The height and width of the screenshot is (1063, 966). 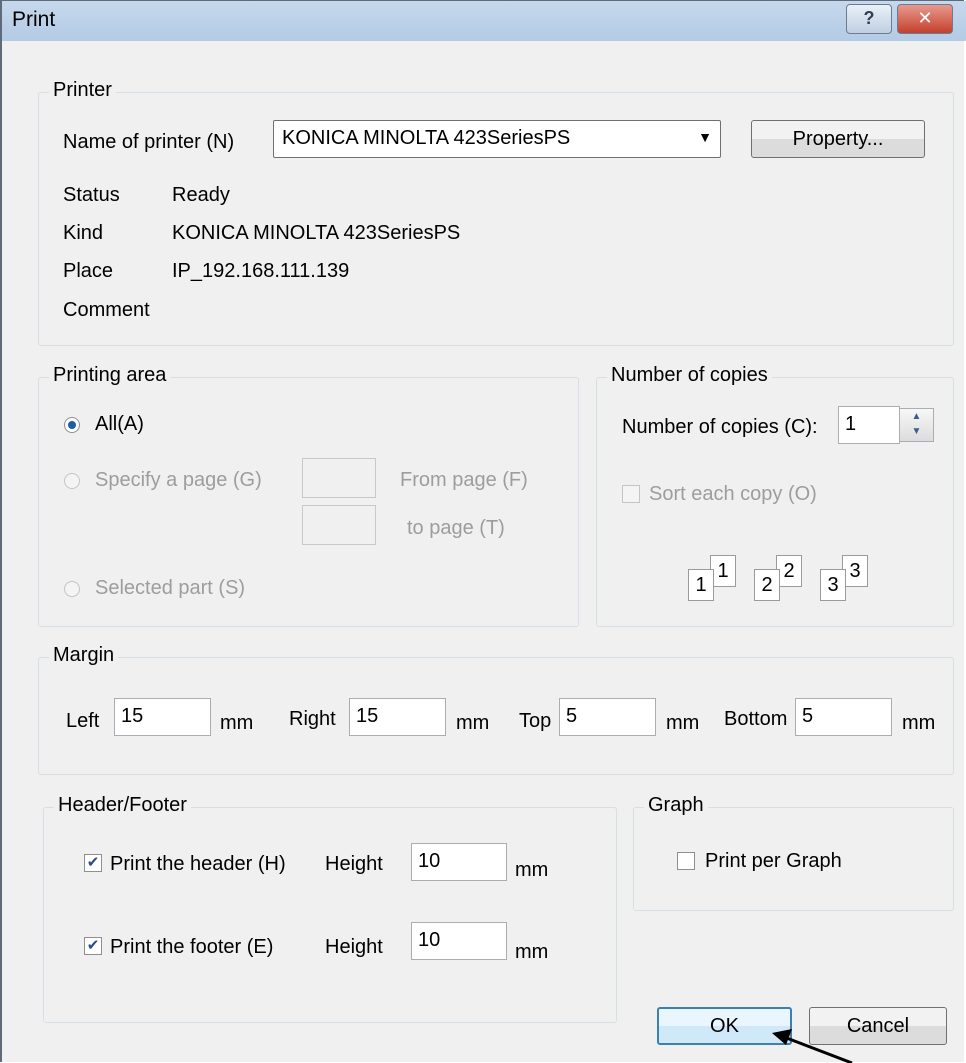 What do you see at coordinates (782, 1037) in the screenshot?
I see `annotation-arrow-head` at bounding box center [782, 1037].